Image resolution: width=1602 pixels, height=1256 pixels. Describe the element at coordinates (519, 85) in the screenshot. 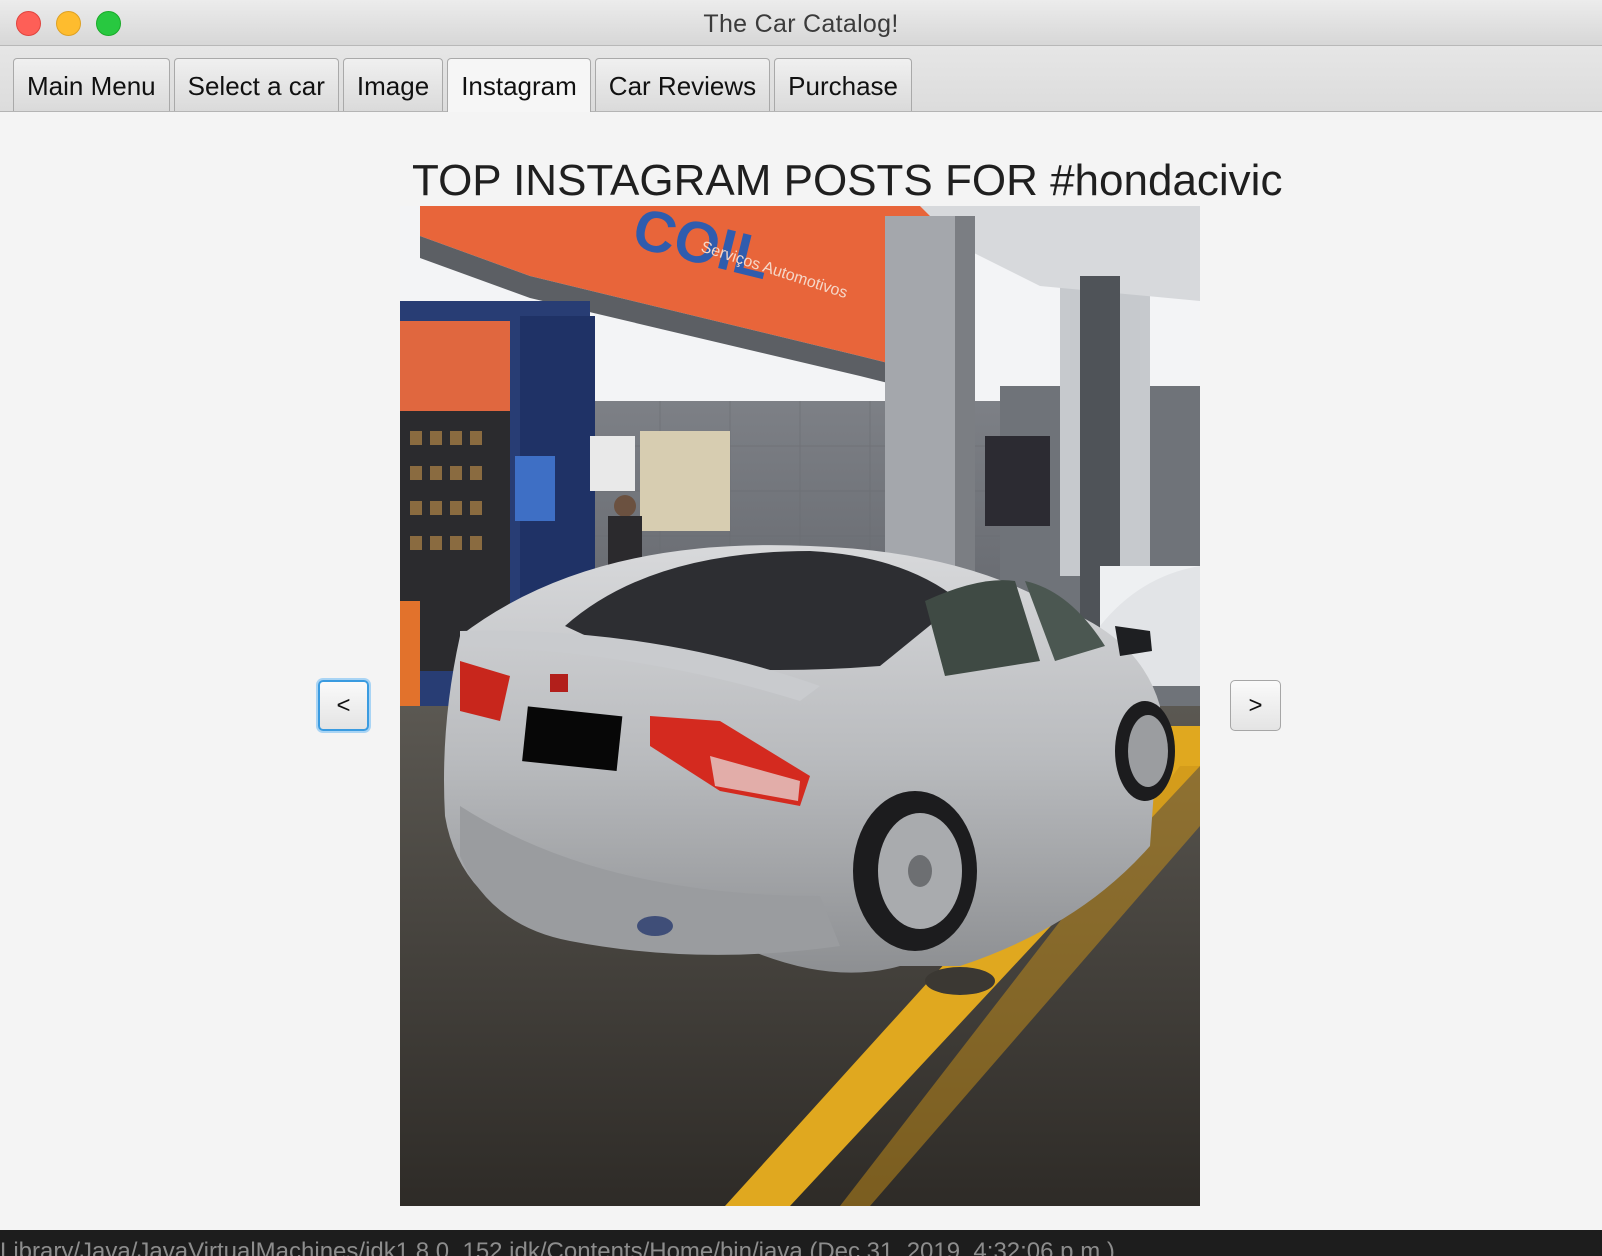

I see `tab-instagram: Instagram` at that location.